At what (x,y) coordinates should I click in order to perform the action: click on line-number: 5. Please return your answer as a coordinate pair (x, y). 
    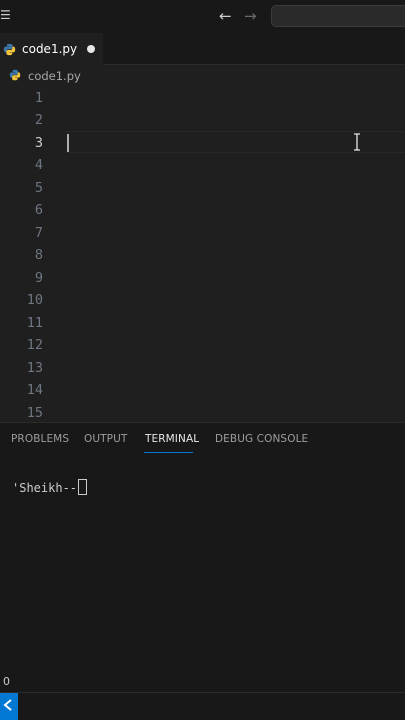
    Looking at the image, I should click on (38, 188).